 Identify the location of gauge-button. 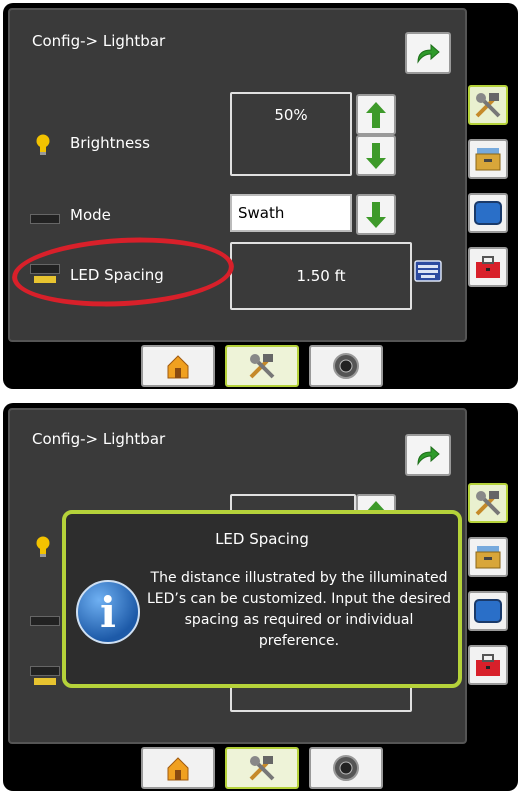
(346, 366).